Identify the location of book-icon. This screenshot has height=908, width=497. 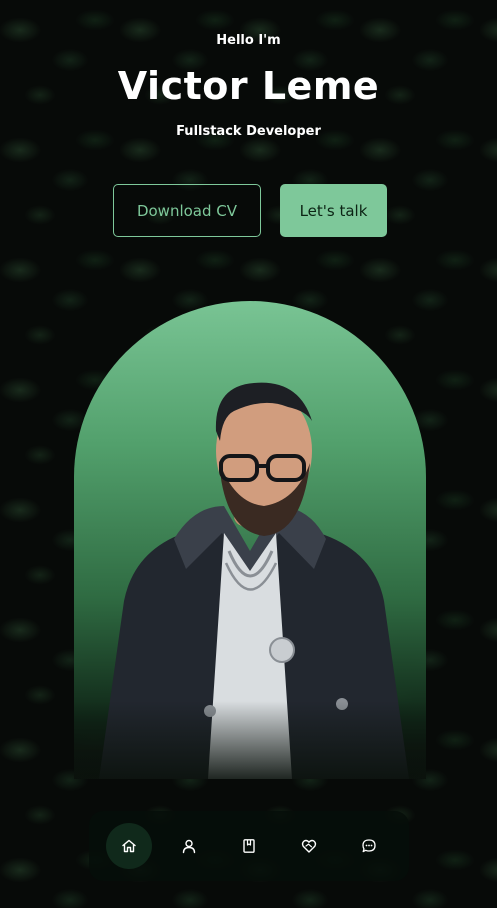
(249, 846).